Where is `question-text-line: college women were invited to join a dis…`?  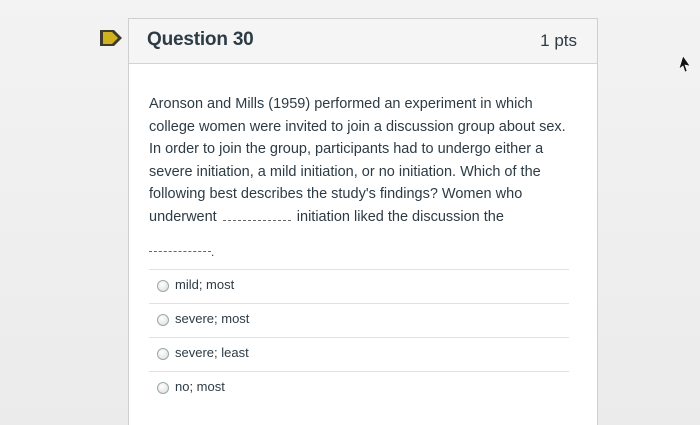 question-text-line: college women were invited to join a dis… is located at coordinates (357, 126).